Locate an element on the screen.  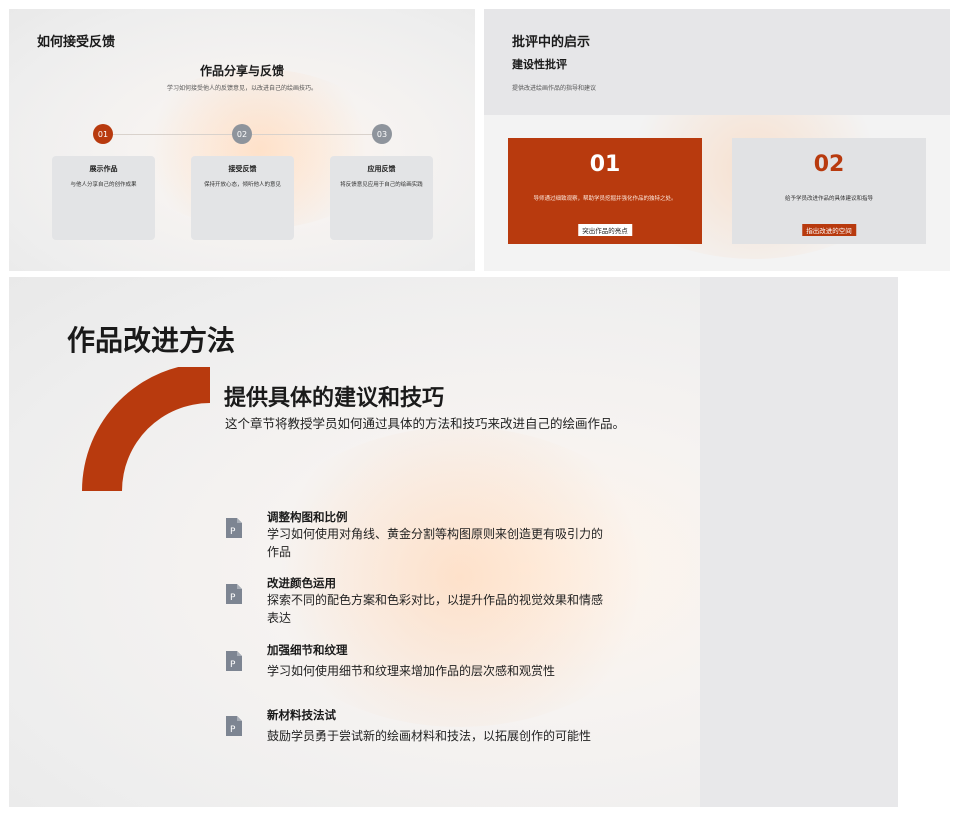
card-number: 01 is located at coordinates (605, 164).